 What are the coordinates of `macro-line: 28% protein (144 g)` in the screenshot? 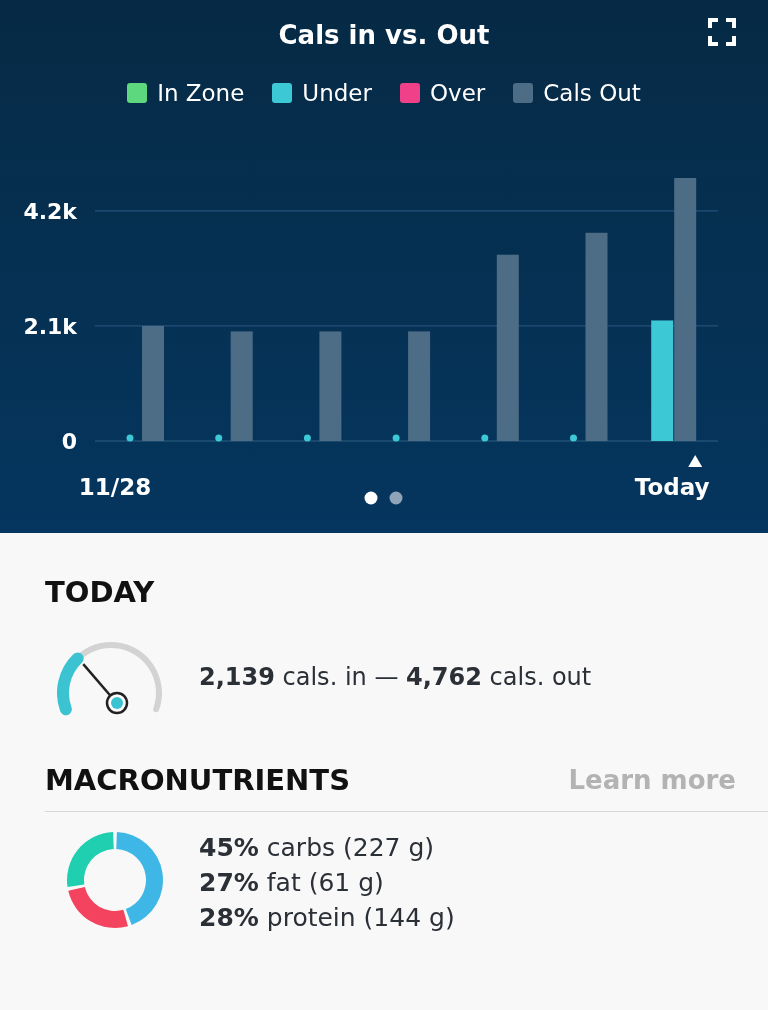 It's located at (327, 917).